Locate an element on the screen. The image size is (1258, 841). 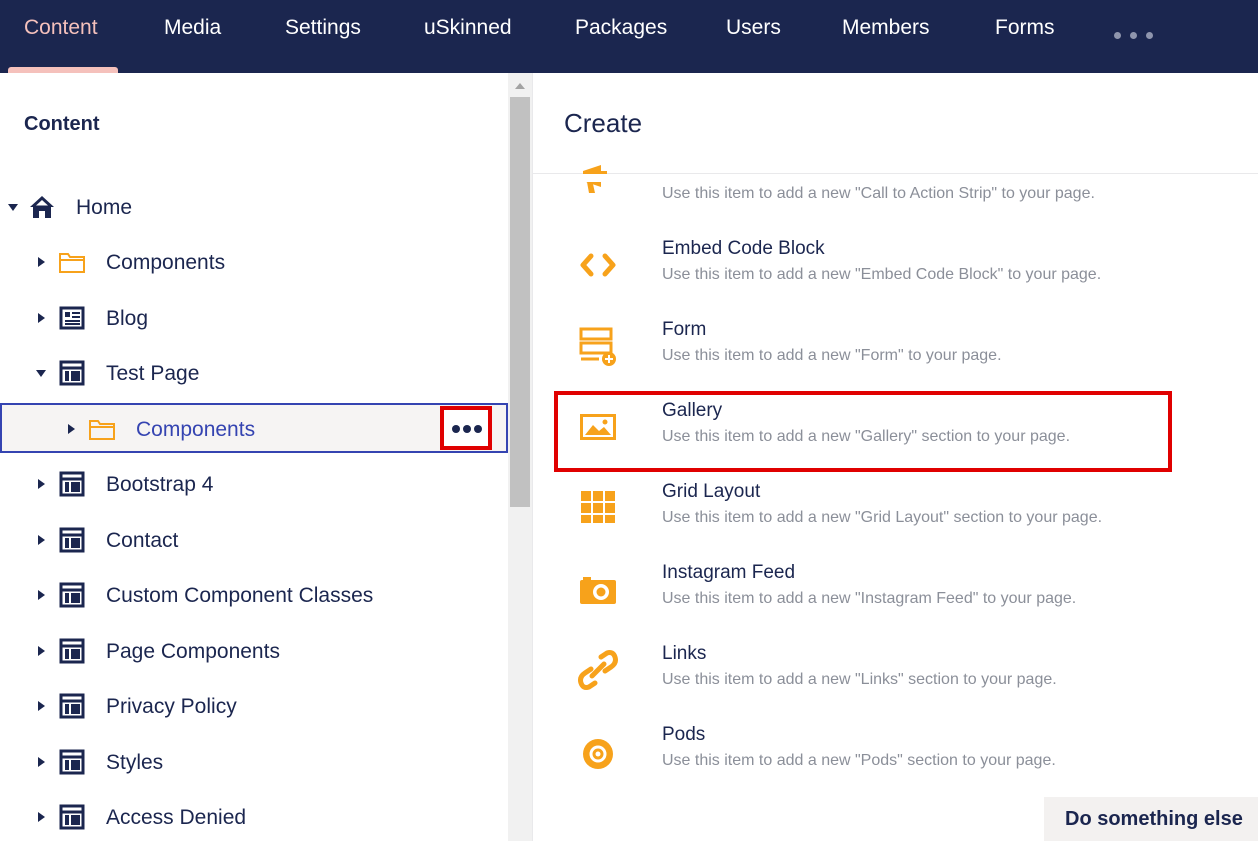
create-item-name: Embed Code Block is located at coordinates (743, 248).